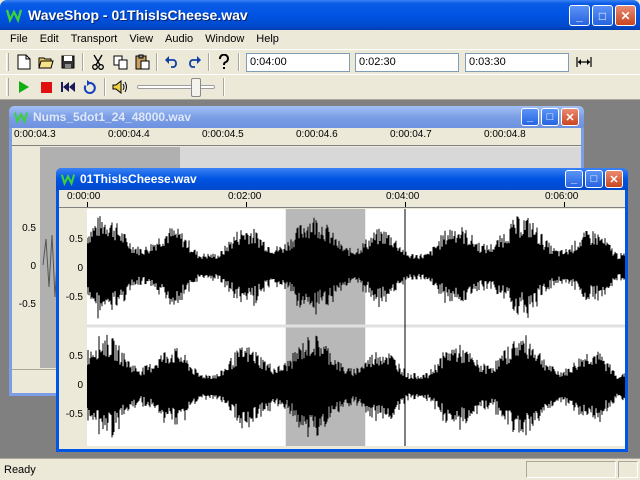  Describe the element at coordinates (411, 134) in the screenshot. I see `ruler-label: 0:00:04.7` at that location.